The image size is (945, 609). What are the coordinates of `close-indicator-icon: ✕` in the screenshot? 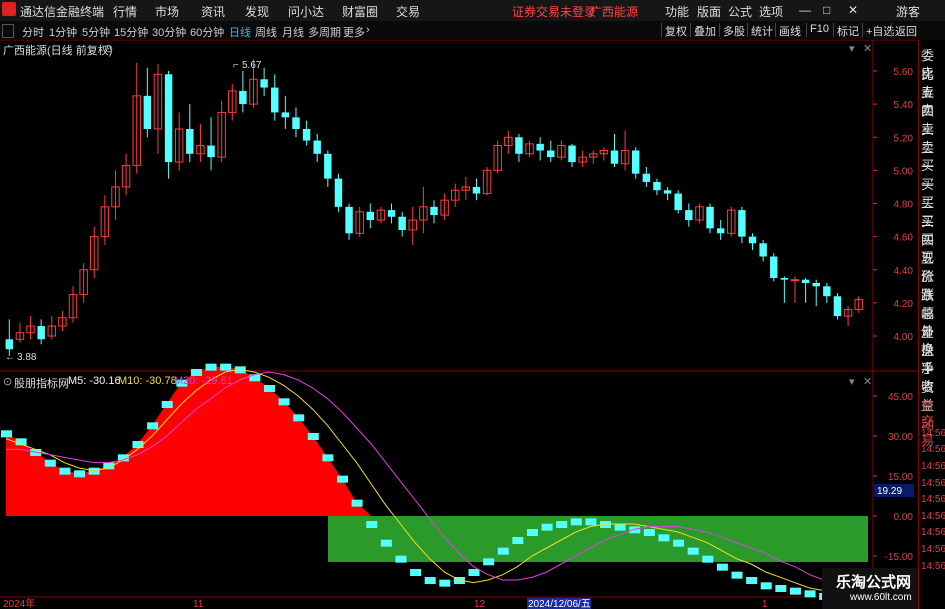 It's located at (867, 381).